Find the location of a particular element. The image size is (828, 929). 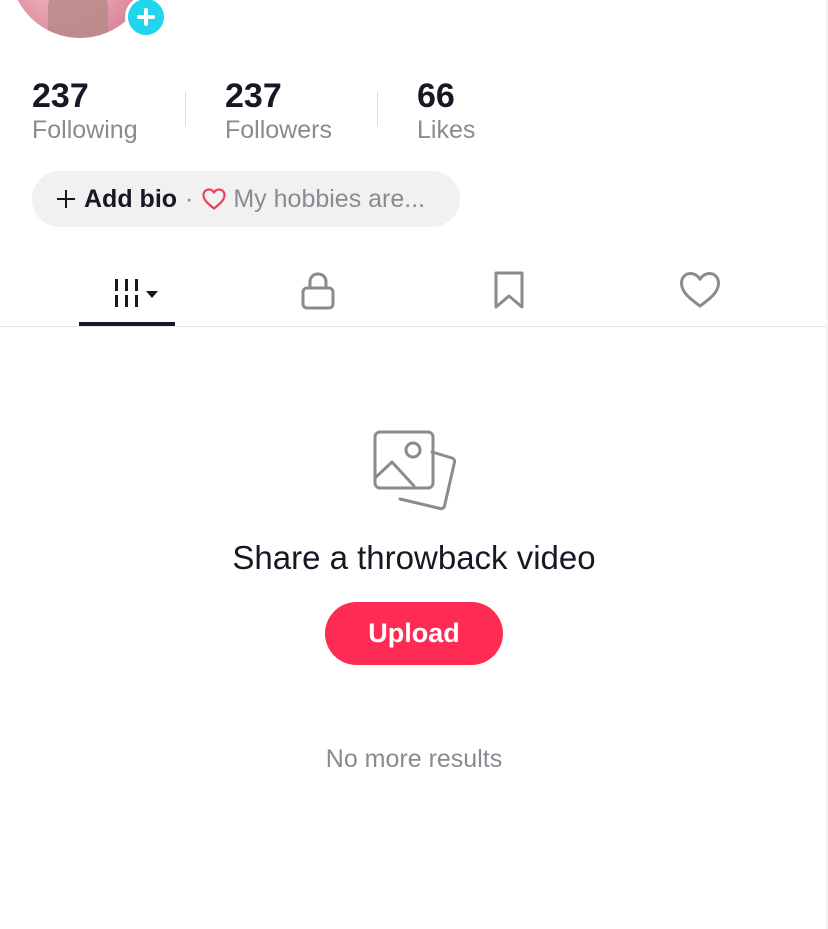

tabs-divider is located at coordinates (414, 326).